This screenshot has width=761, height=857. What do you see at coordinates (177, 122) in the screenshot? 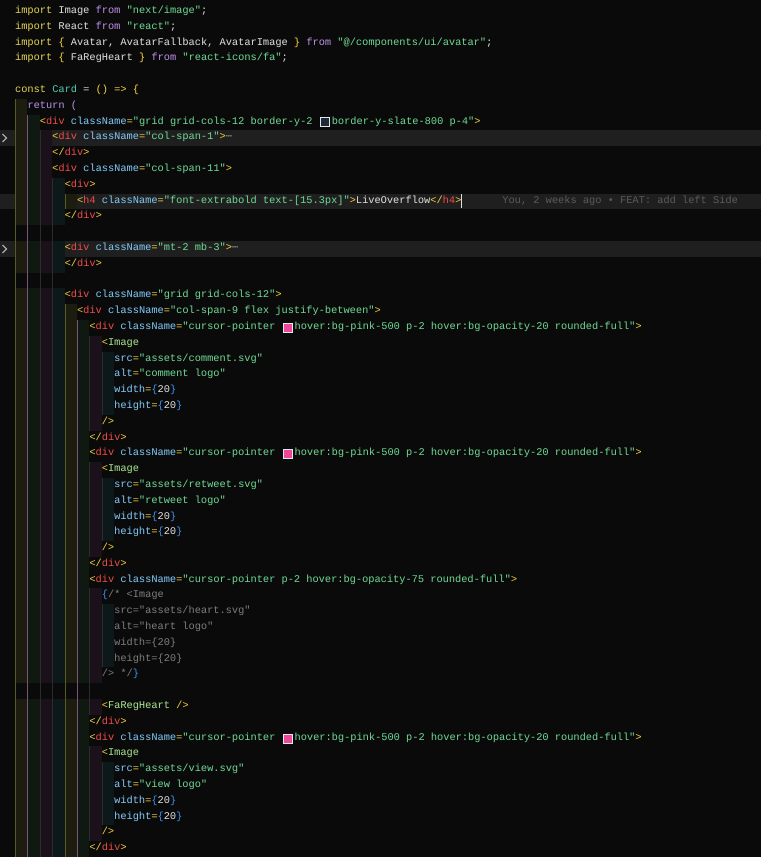
I see `code-line: <div className="grid grid-cols-12 border-y-2` at bounding box center [177, 122].